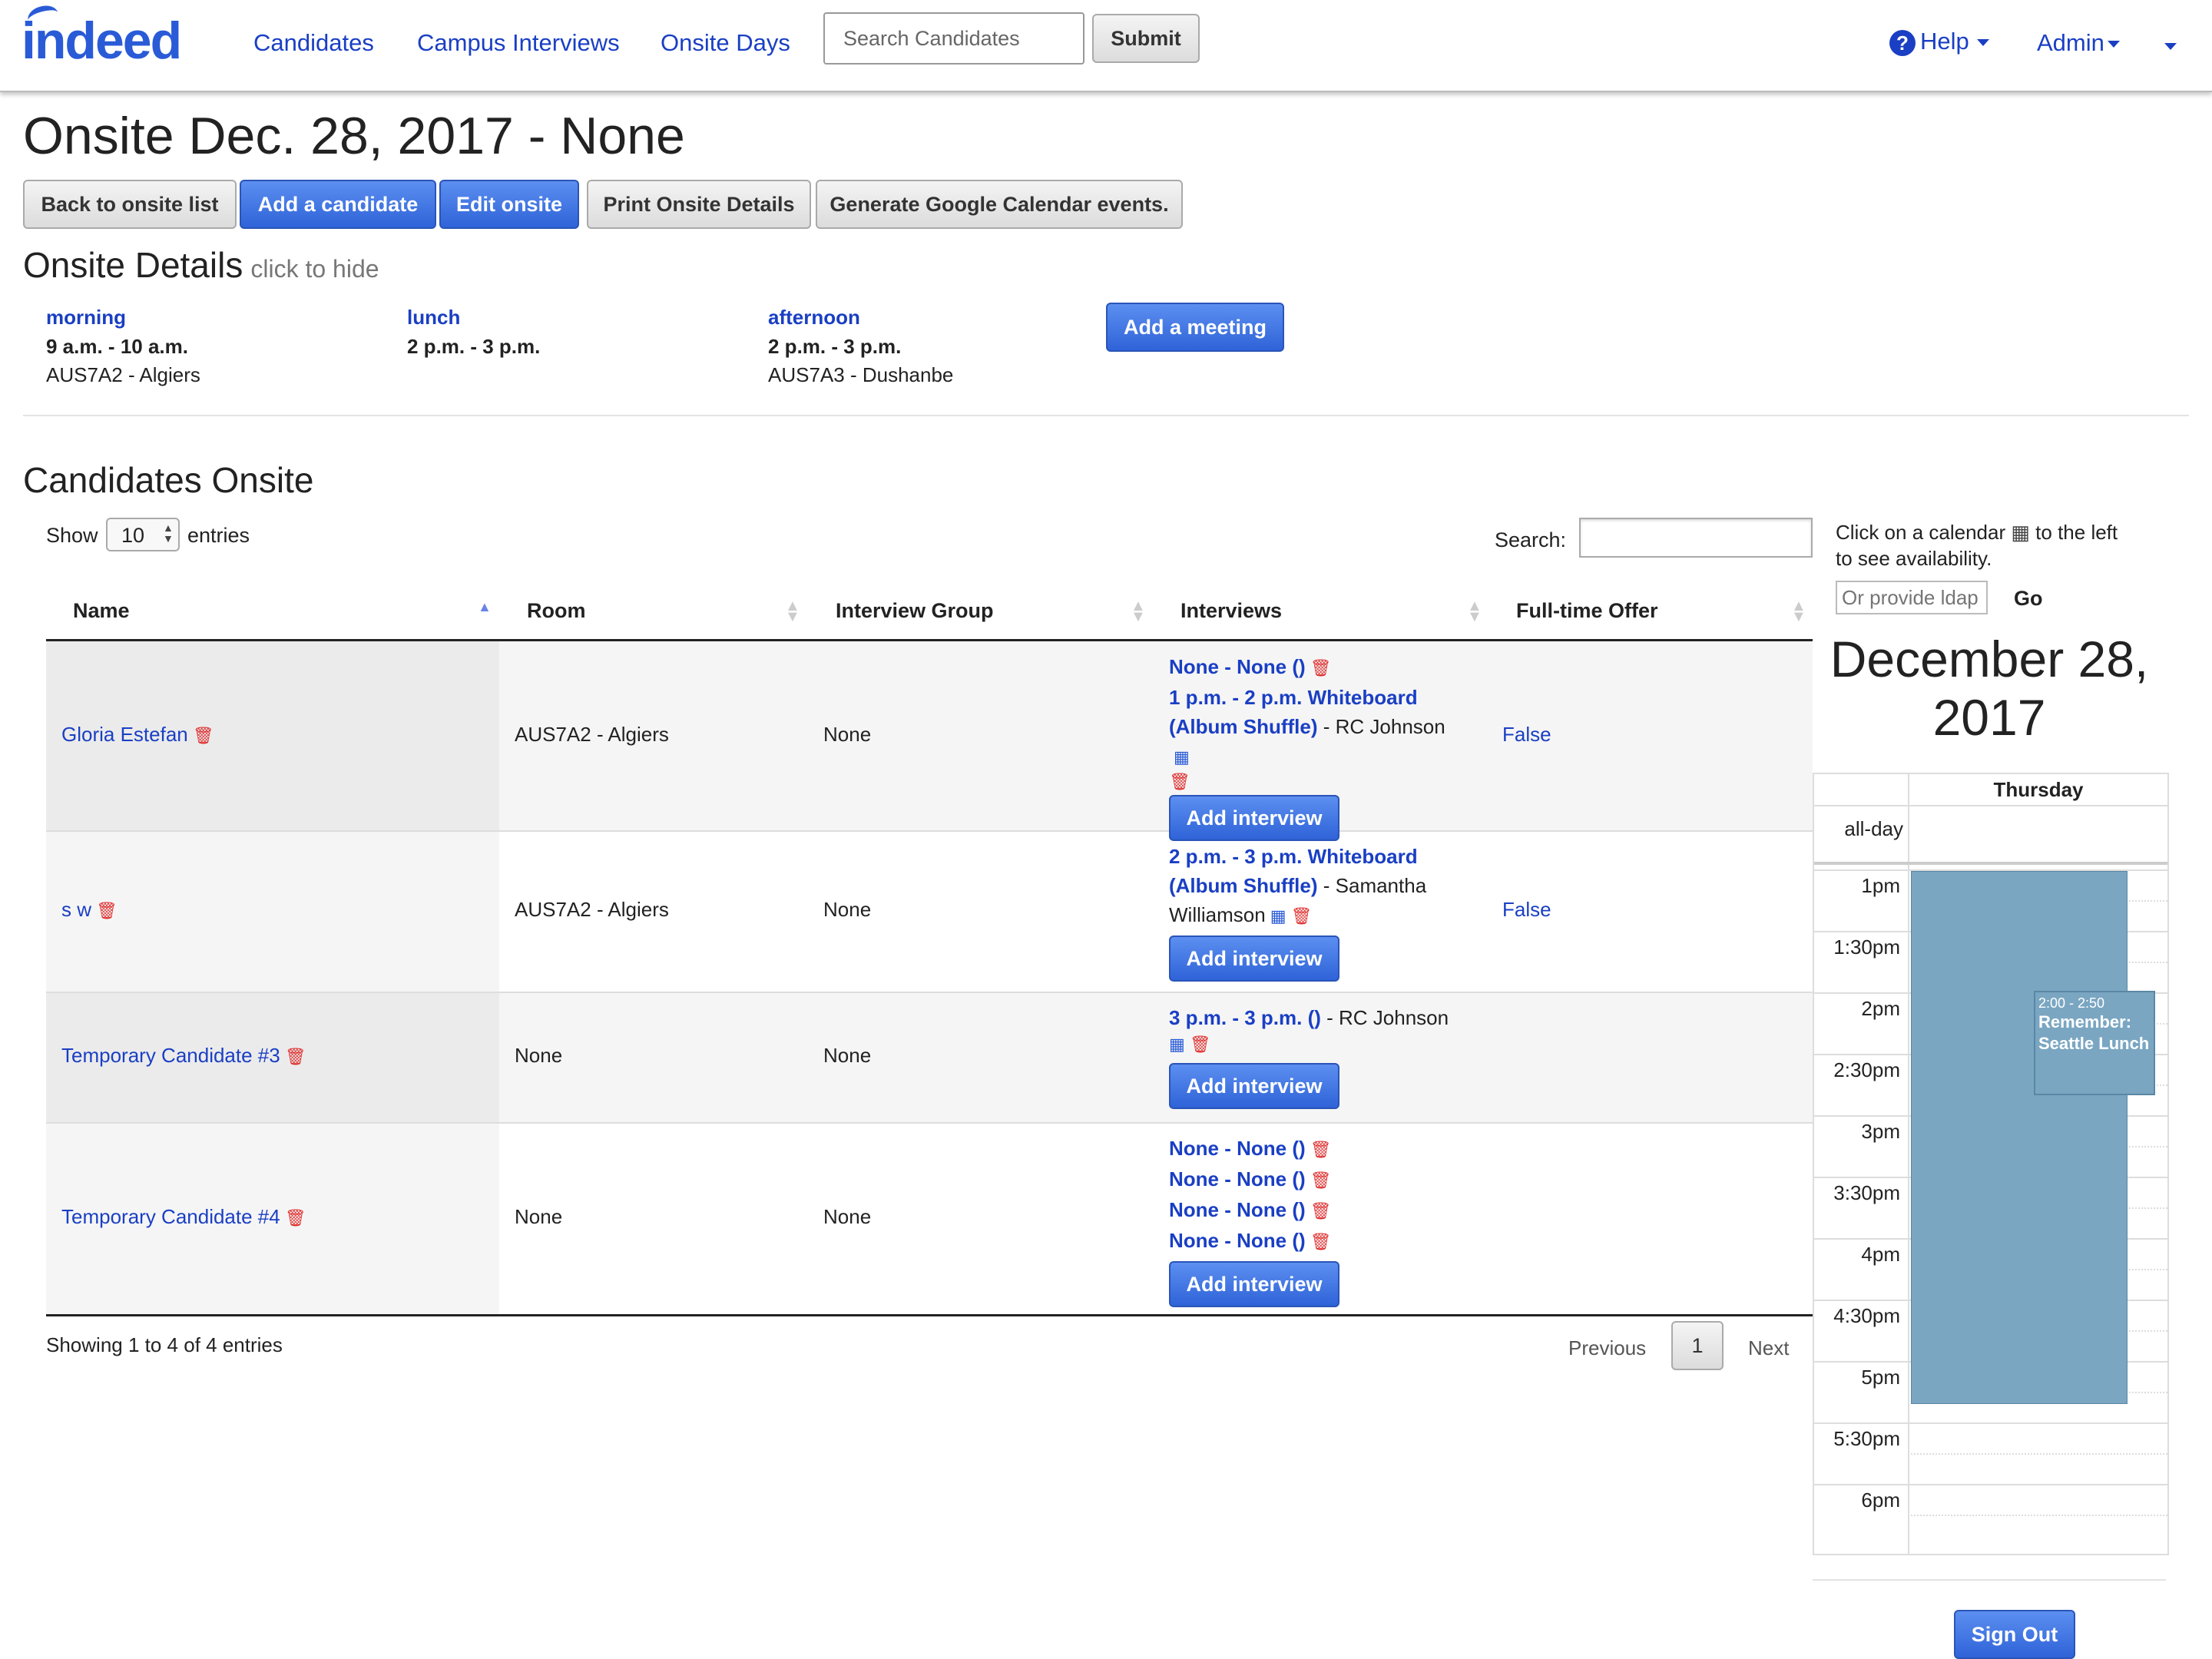 This screenshot has width=2212, height=1659. What do you see at coordinates (2028, 599) in the screenshot?
I see `go-button: Go` at bounding box center [2028, 599].